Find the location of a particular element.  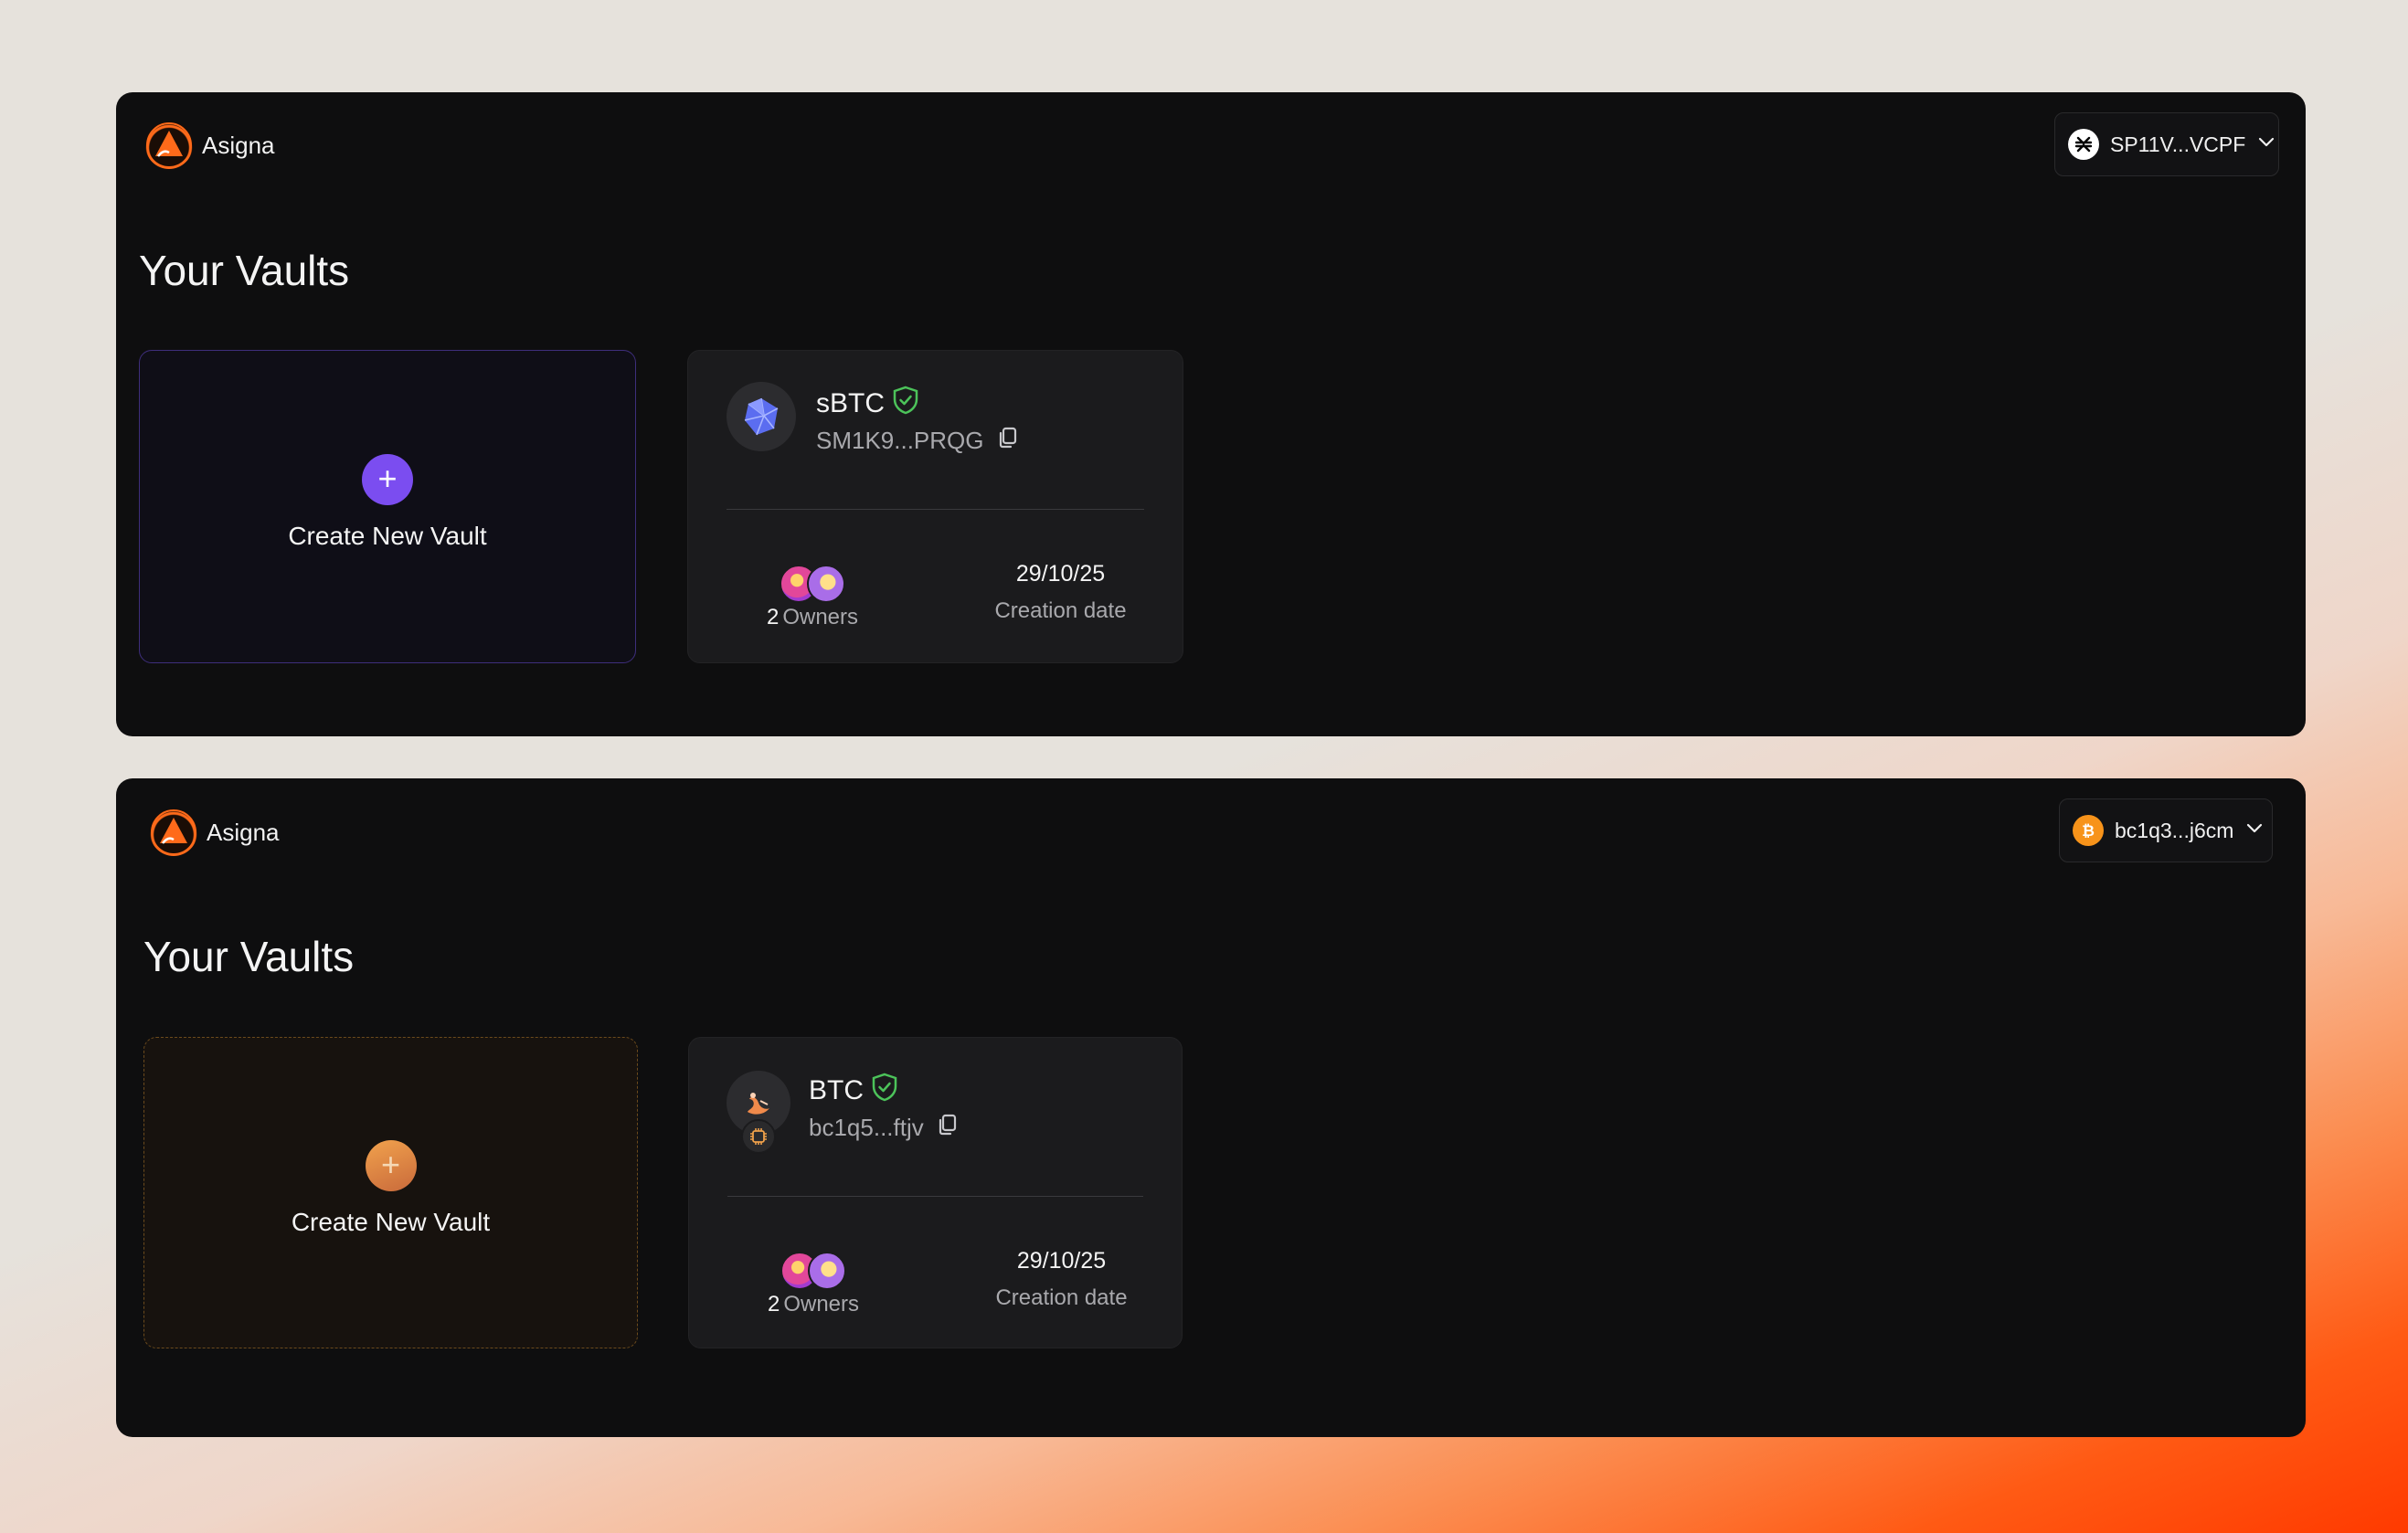

vault-name: BTC is located at coordinates (853, 1091).